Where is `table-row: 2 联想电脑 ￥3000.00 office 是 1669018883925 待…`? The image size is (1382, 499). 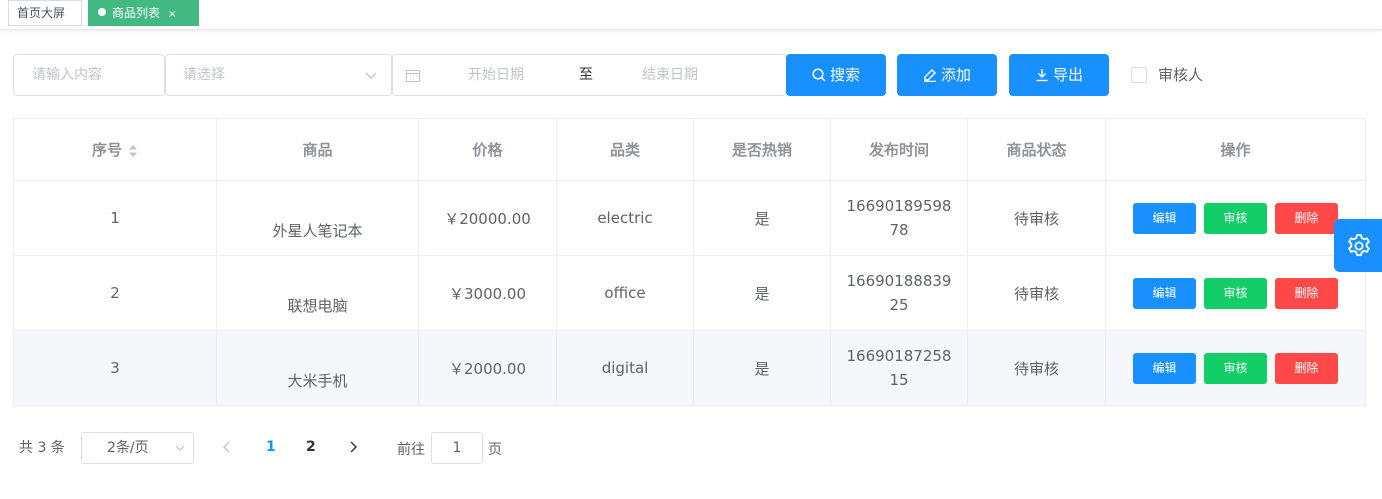 table-row: 2 联想电脑 ￥3000.00 office 是 1669018883925 待… is located at coordinates (689, 293).